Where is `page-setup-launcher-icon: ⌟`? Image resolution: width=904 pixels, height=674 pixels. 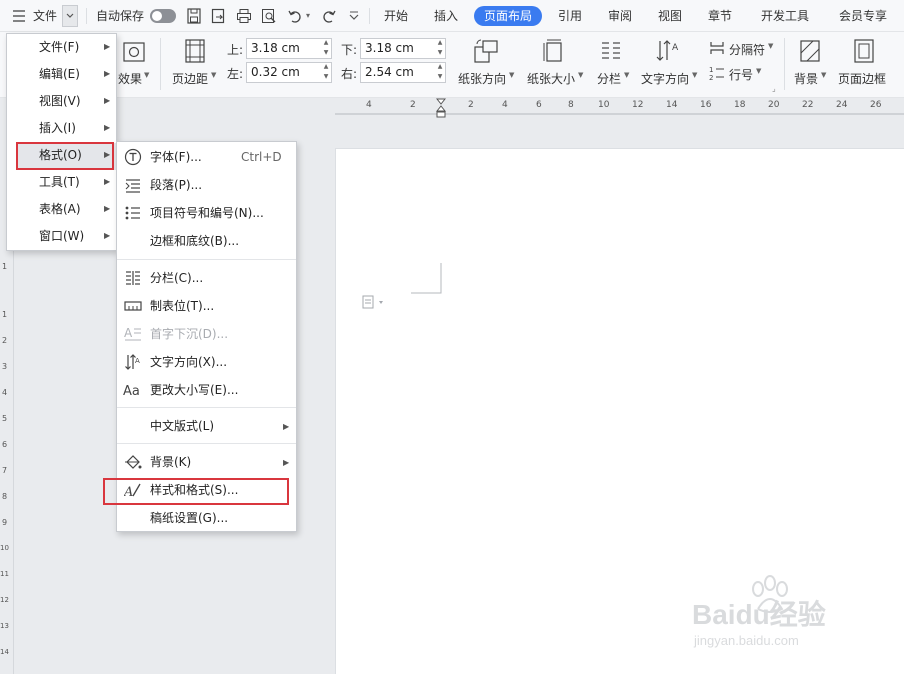 page-setup-launcher-icon: ⌟ is located at coordinates (774, 88).